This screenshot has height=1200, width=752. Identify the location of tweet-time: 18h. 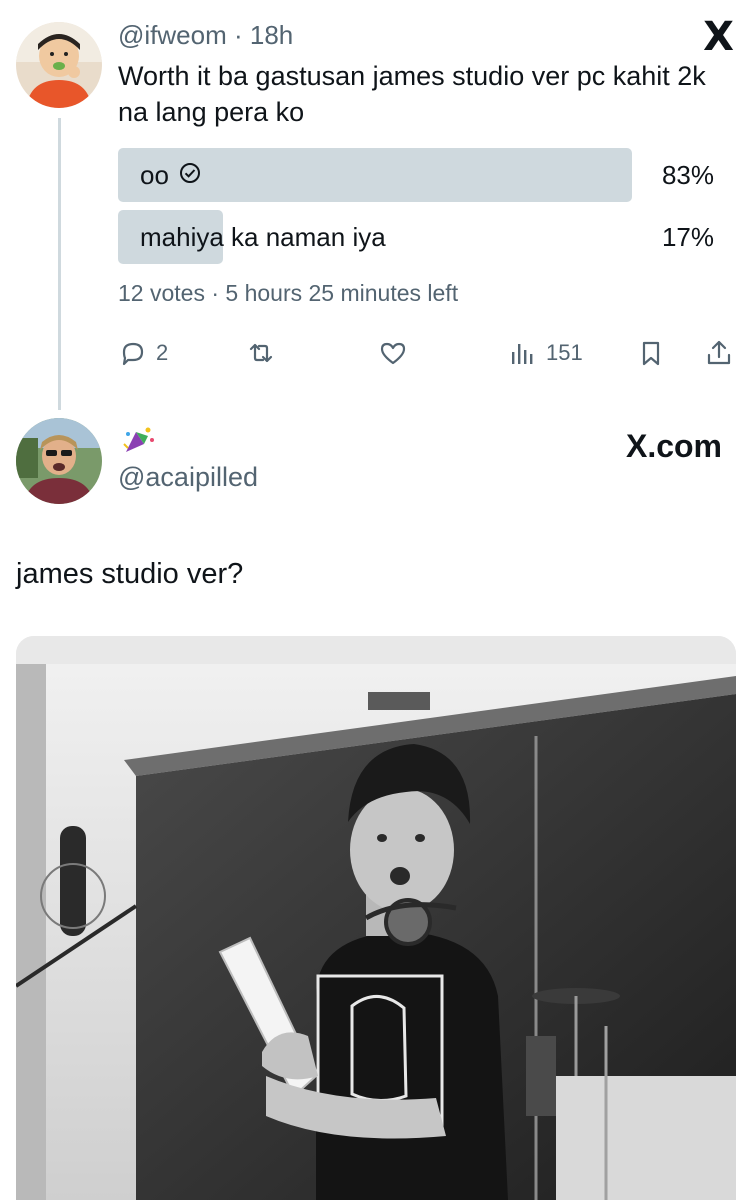
(271, 35).